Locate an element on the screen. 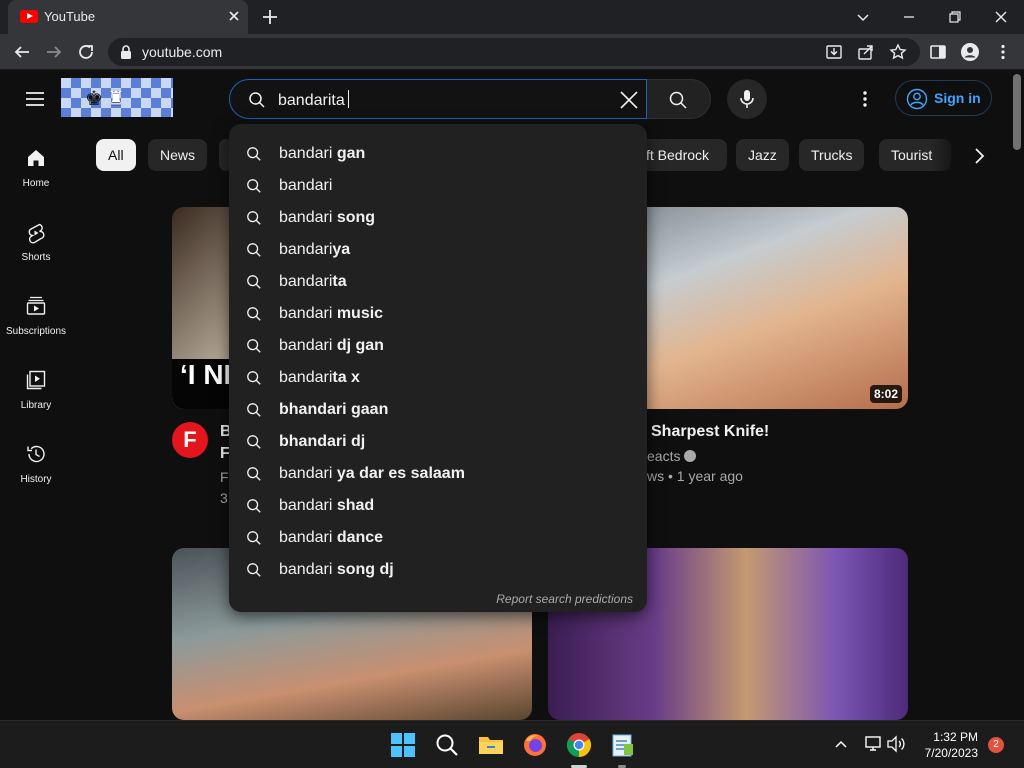 The height and width of the screenshot is (768, 1024). channel-name: eacts is located at coordinates (672, 456).